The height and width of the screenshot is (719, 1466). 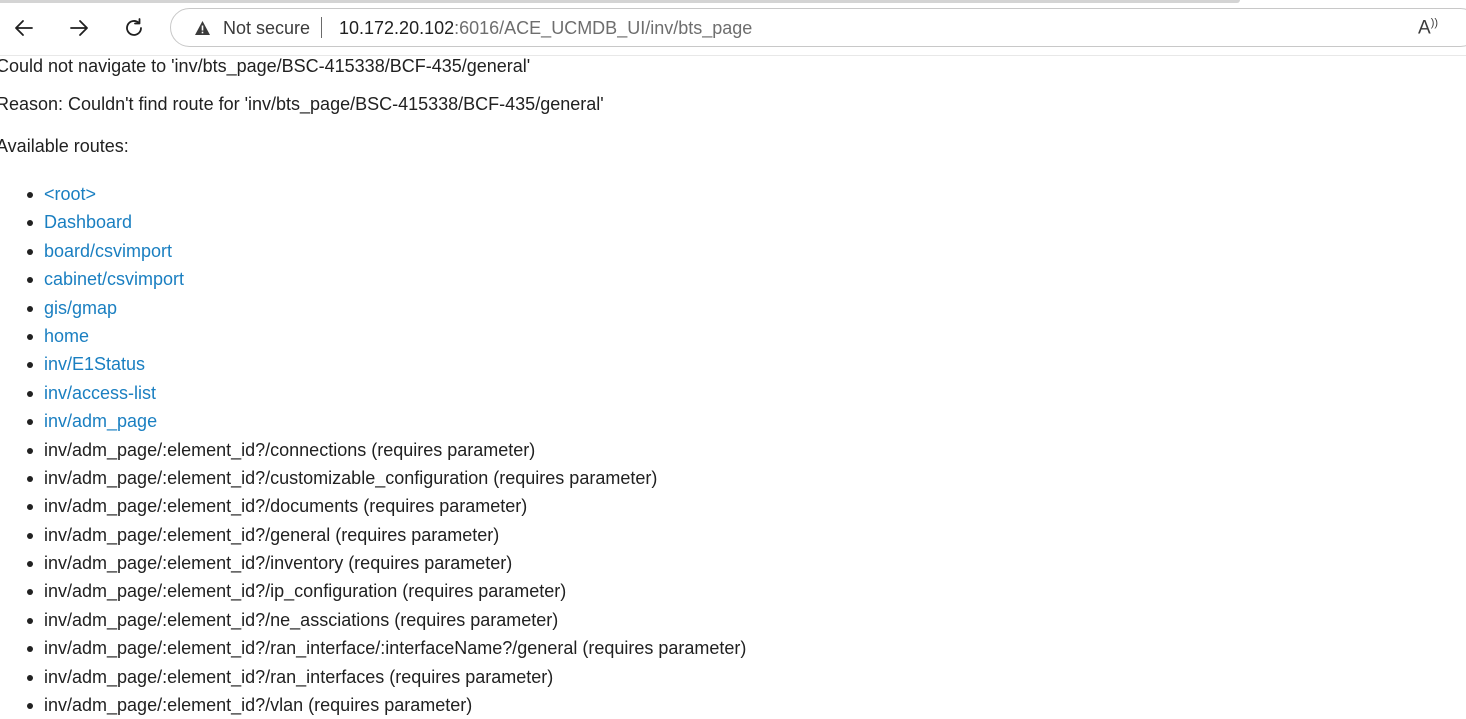 I want to click on back-button, so click(x=24, y=28).